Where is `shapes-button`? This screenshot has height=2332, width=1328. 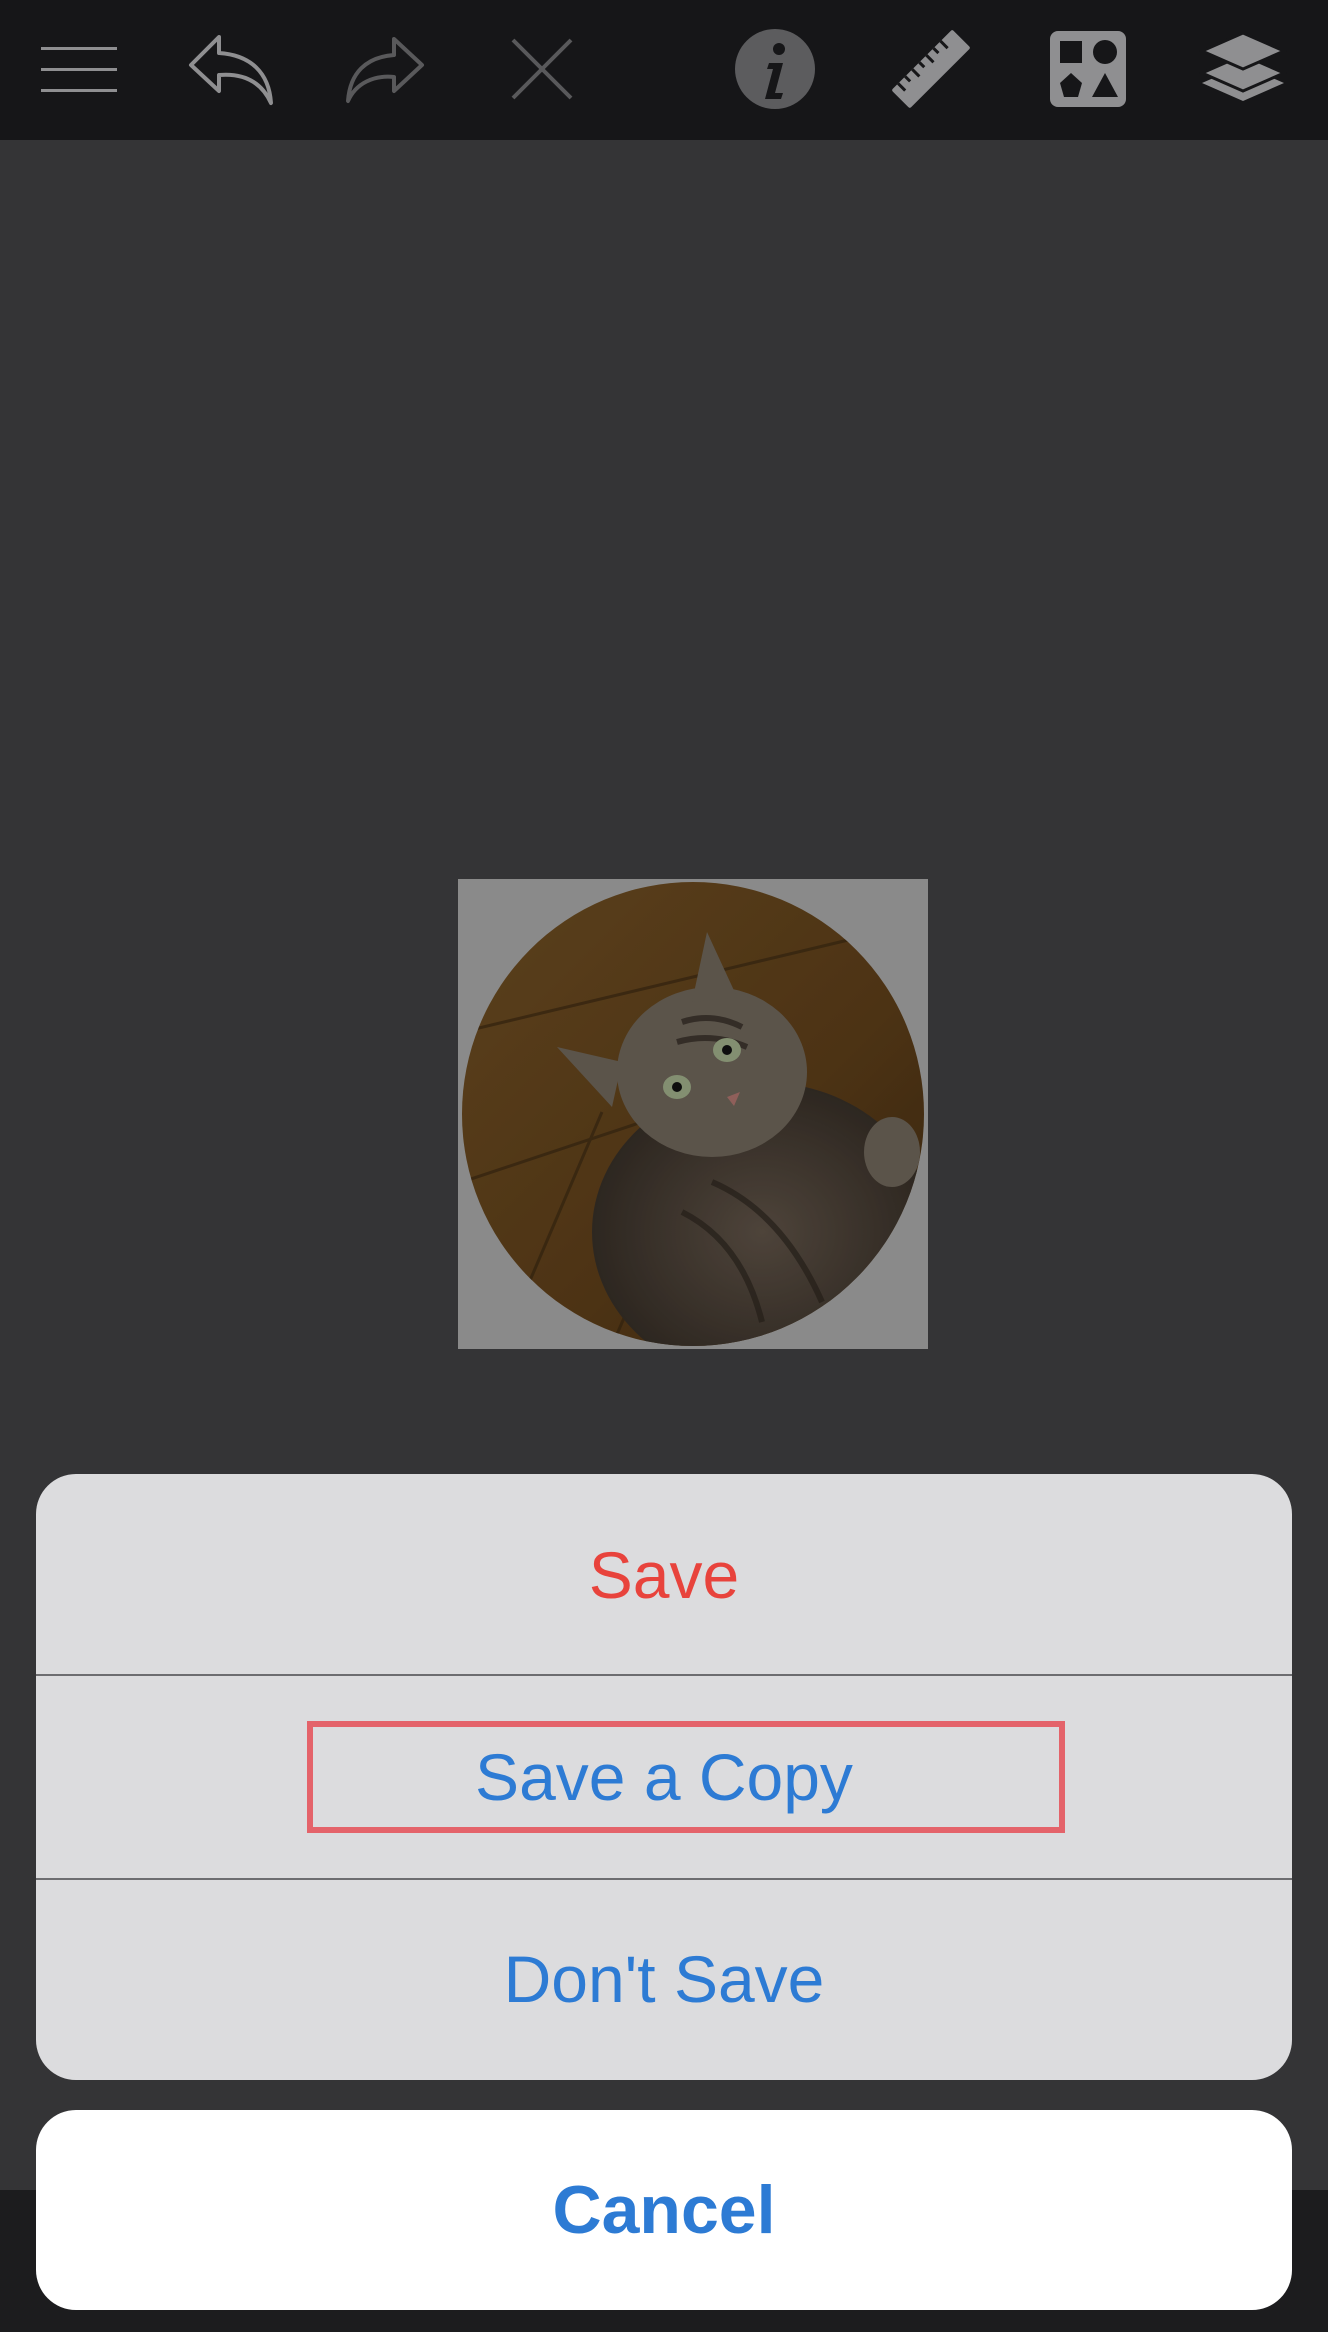 shapes-button is located at coordinates (1088, 69).